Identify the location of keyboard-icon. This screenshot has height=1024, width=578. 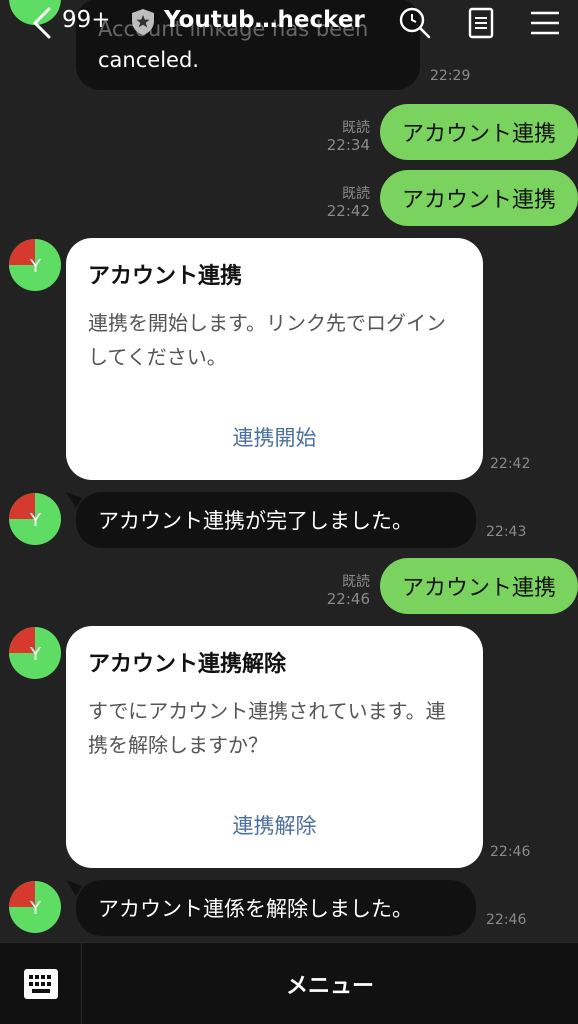
(40, 984).